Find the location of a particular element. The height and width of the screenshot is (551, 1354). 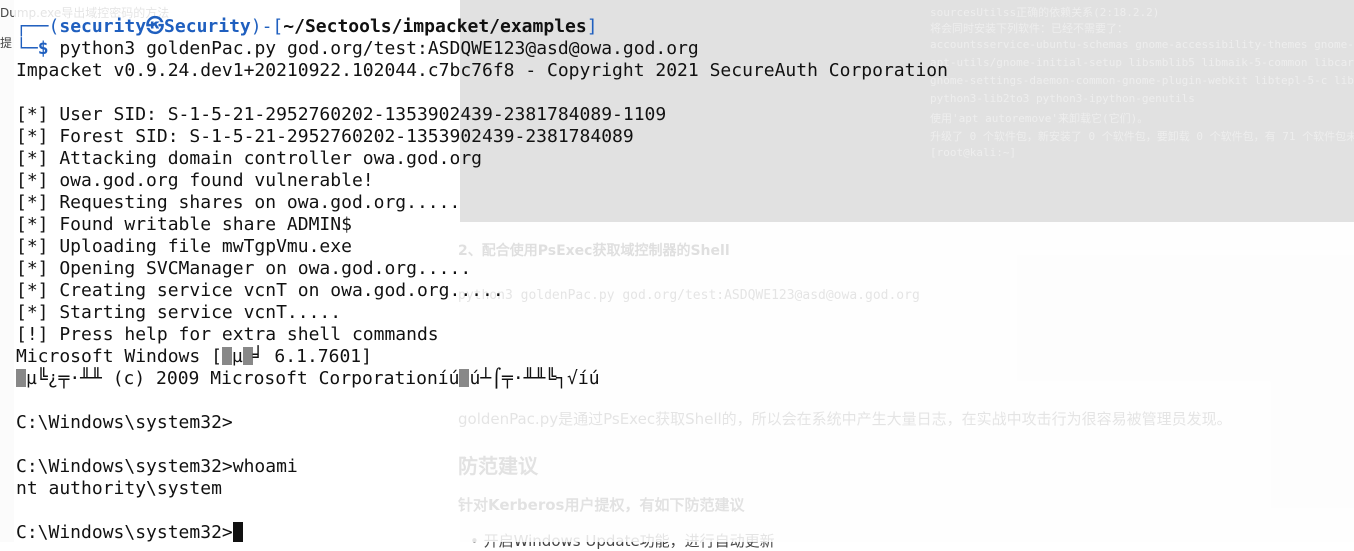

garbled-text: µ is located at coordinates (237, 356).